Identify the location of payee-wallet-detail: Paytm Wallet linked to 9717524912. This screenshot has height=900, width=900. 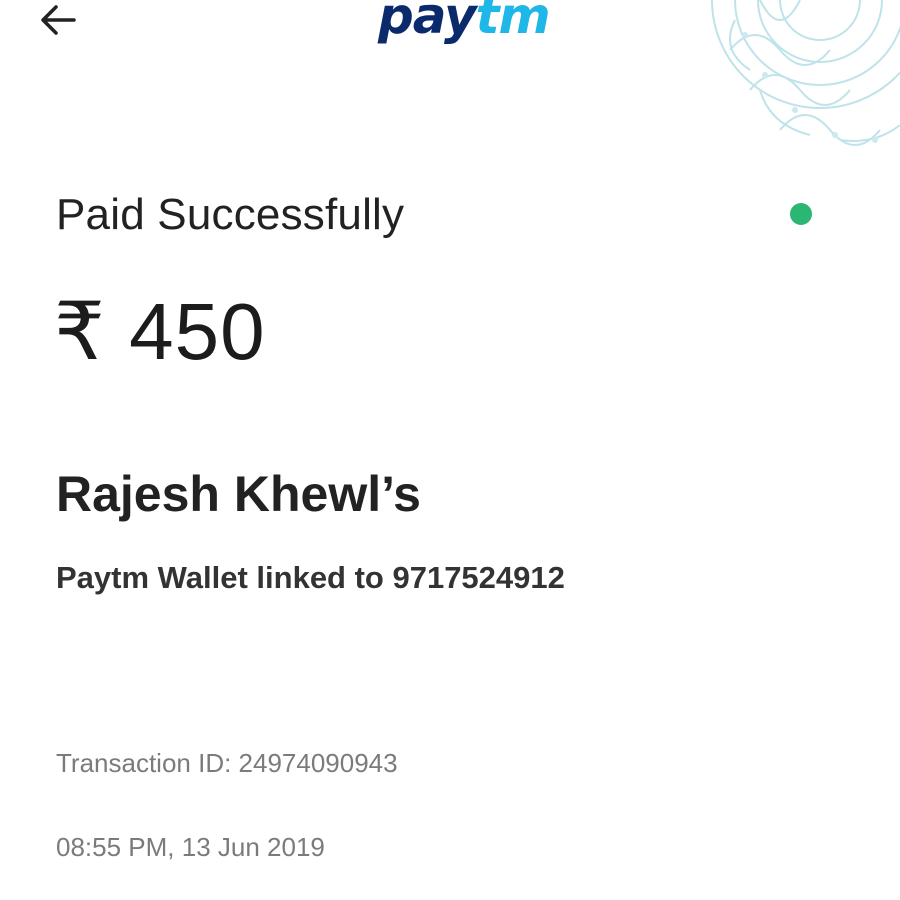
(310, 577).